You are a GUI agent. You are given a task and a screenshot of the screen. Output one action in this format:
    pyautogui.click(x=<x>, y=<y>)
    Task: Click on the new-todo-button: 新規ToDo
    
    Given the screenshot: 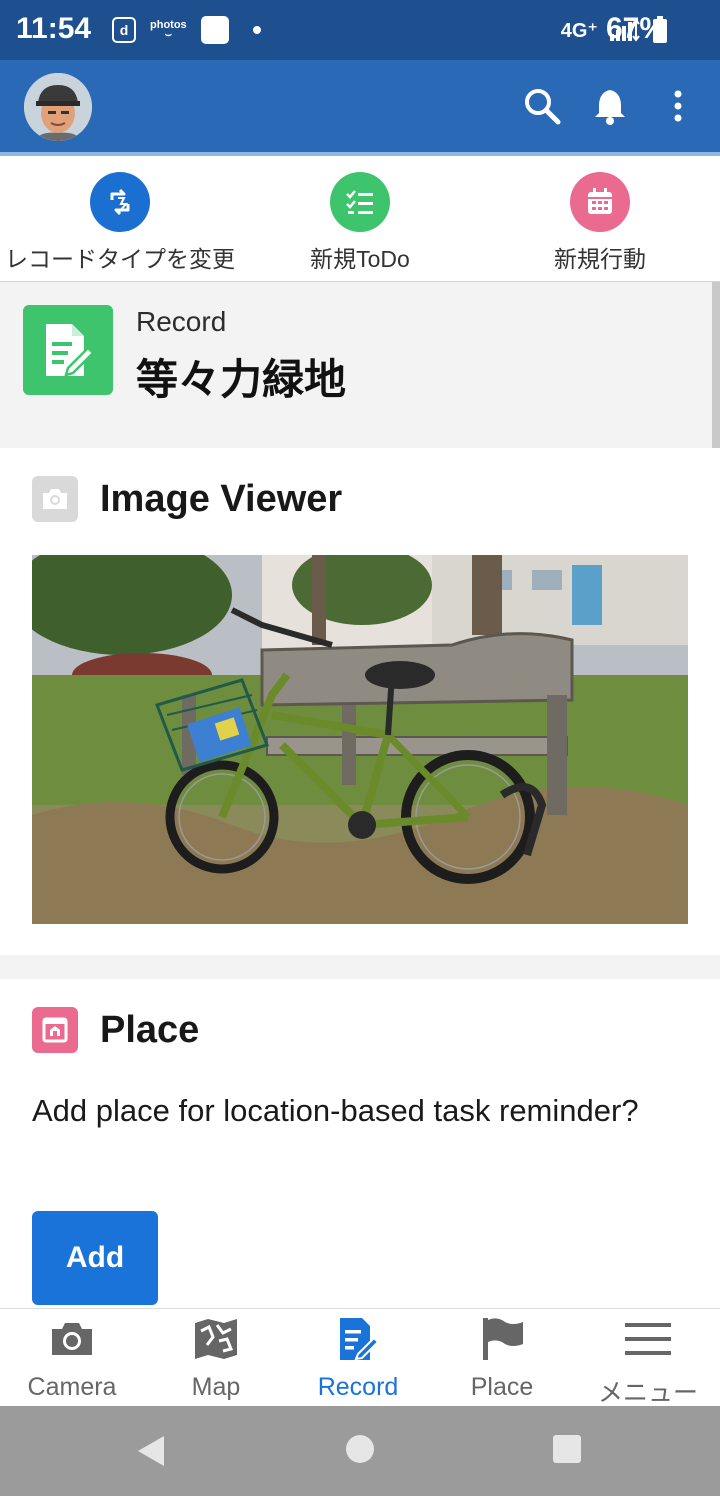 What is the action you would take?
    pyautogui.click(x=360, y=223)
    